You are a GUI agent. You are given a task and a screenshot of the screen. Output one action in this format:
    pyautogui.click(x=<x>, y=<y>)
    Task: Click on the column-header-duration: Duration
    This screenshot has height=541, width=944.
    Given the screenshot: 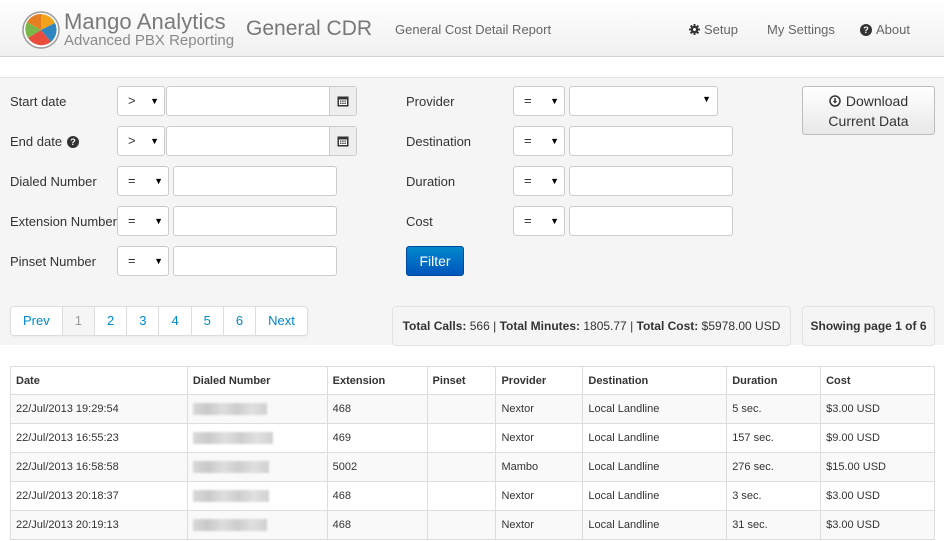 What is the action you would take?
    pyautogui.click(x=774, y=380)
    